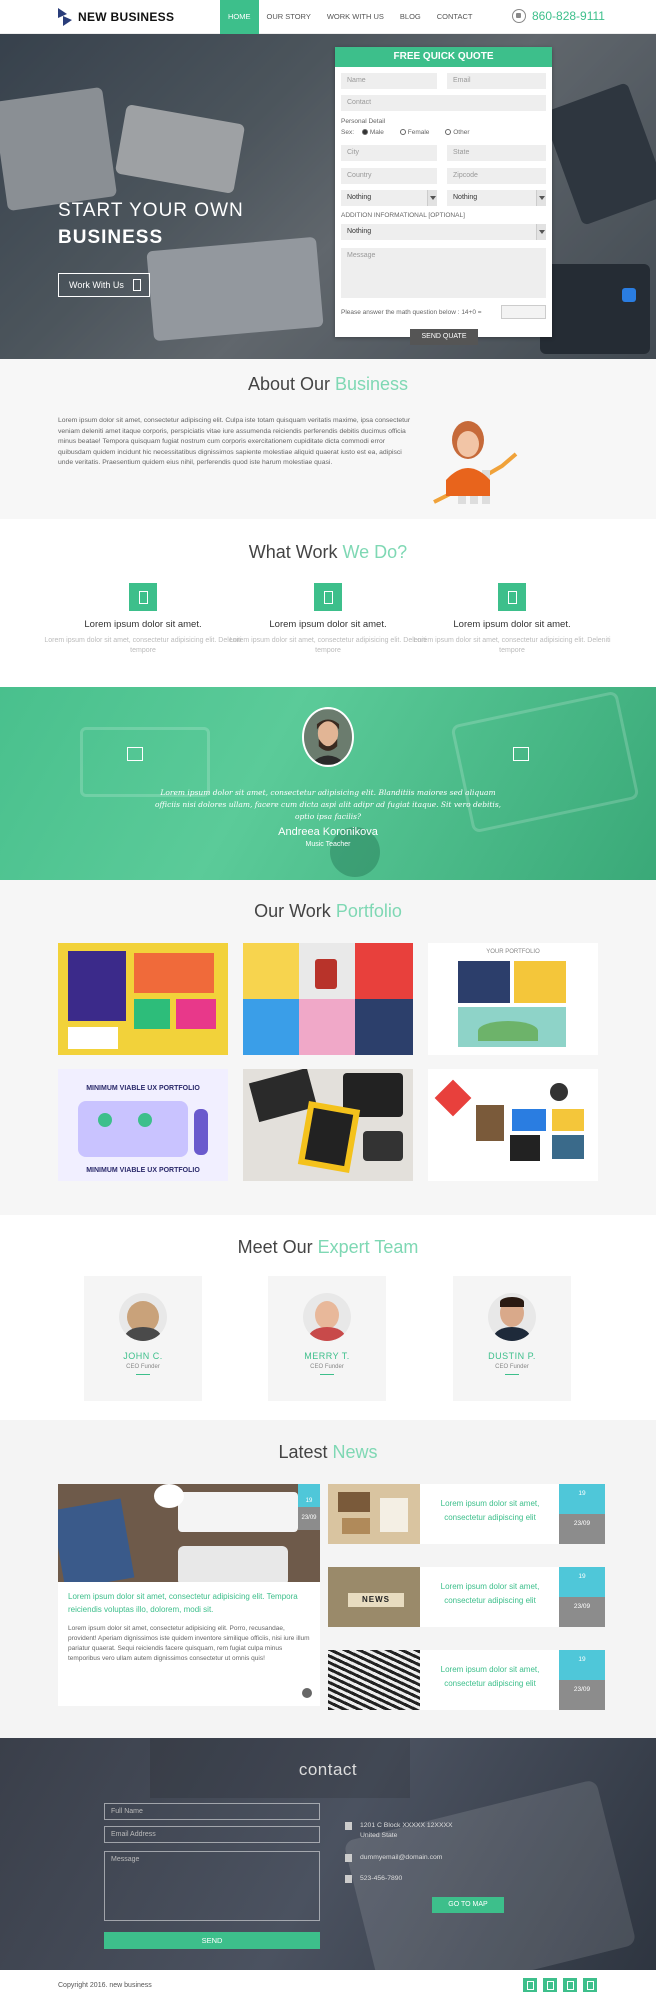 The image size is (656, 2000). I want to click on send-quote-button: SEND QUATE, so click(444, 337).